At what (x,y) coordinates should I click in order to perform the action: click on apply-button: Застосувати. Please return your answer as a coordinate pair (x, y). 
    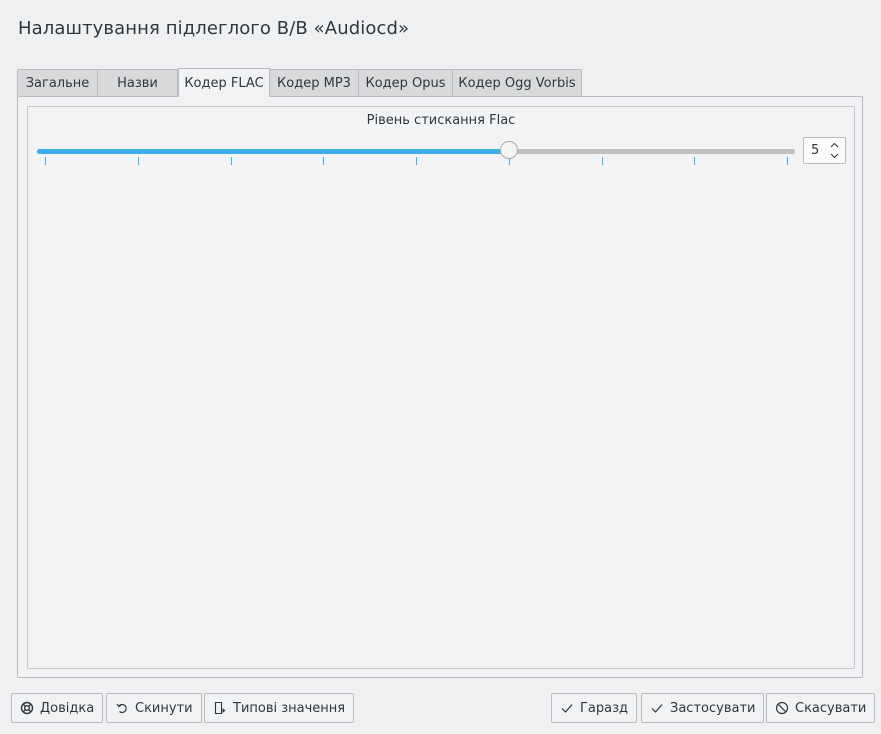
    Looking at the image, I should click on (703, 708).